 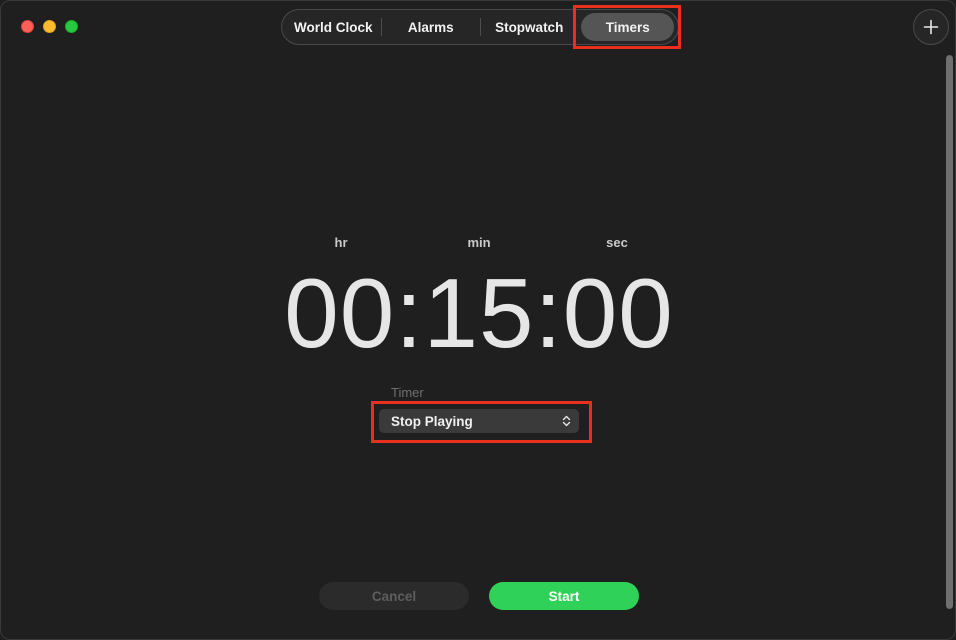 I want to click on add-timer-button, so click(x=931, y=27).